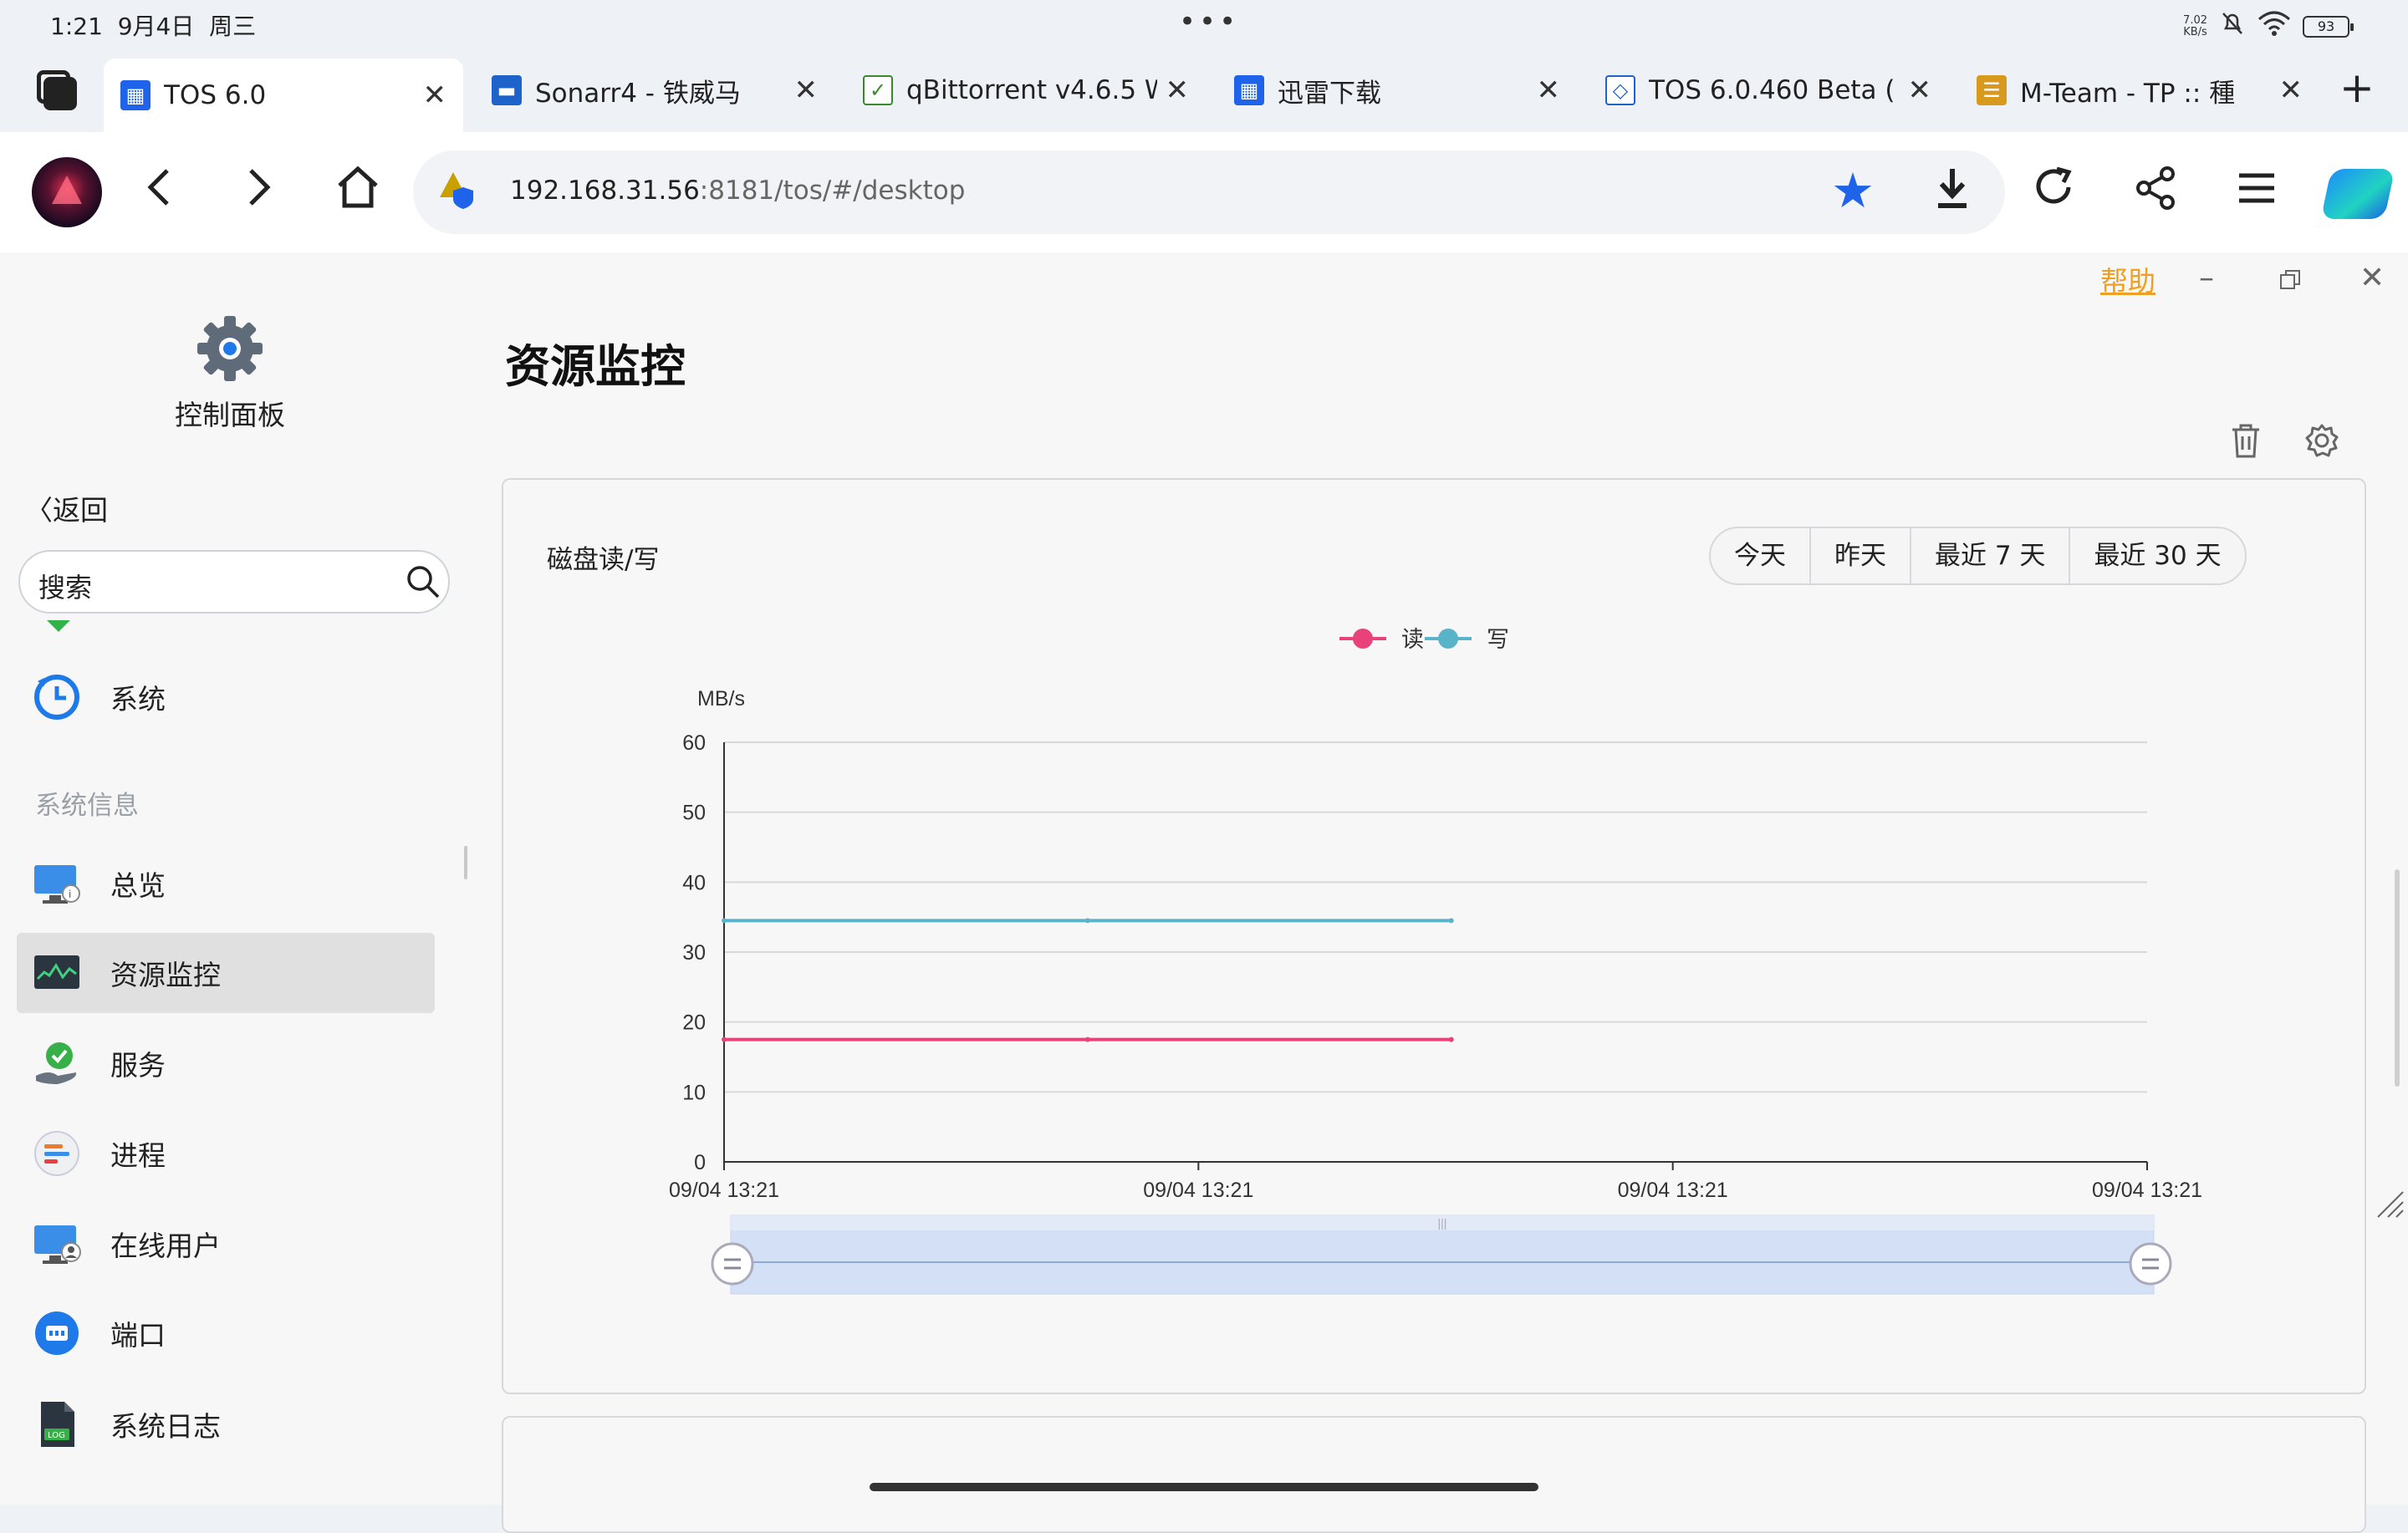 The width and height of the screenshot is (2408, 1533). Describe the element at coordinates (1209, 192) in the screenshot. I see `address-bar: 192.168.31.56:8181/tos/#/desktop` at that location.